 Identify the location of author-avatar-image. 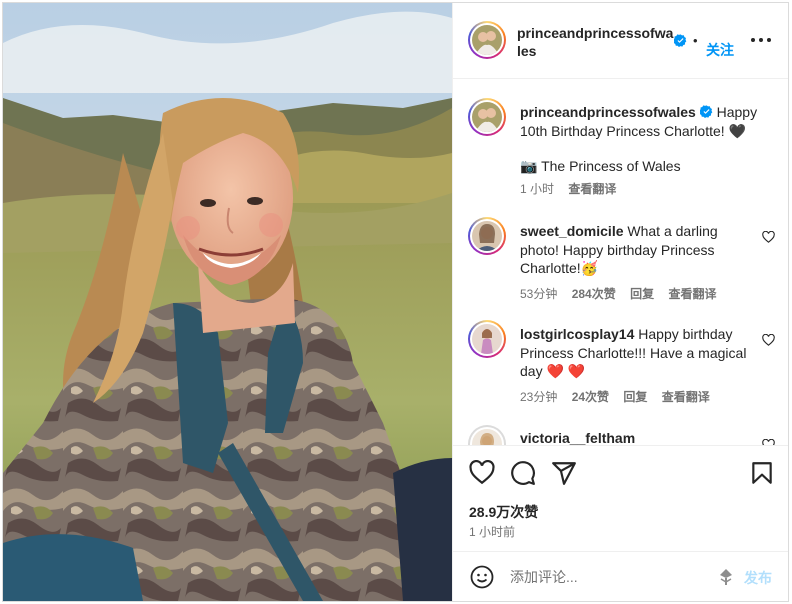
(487, 40).